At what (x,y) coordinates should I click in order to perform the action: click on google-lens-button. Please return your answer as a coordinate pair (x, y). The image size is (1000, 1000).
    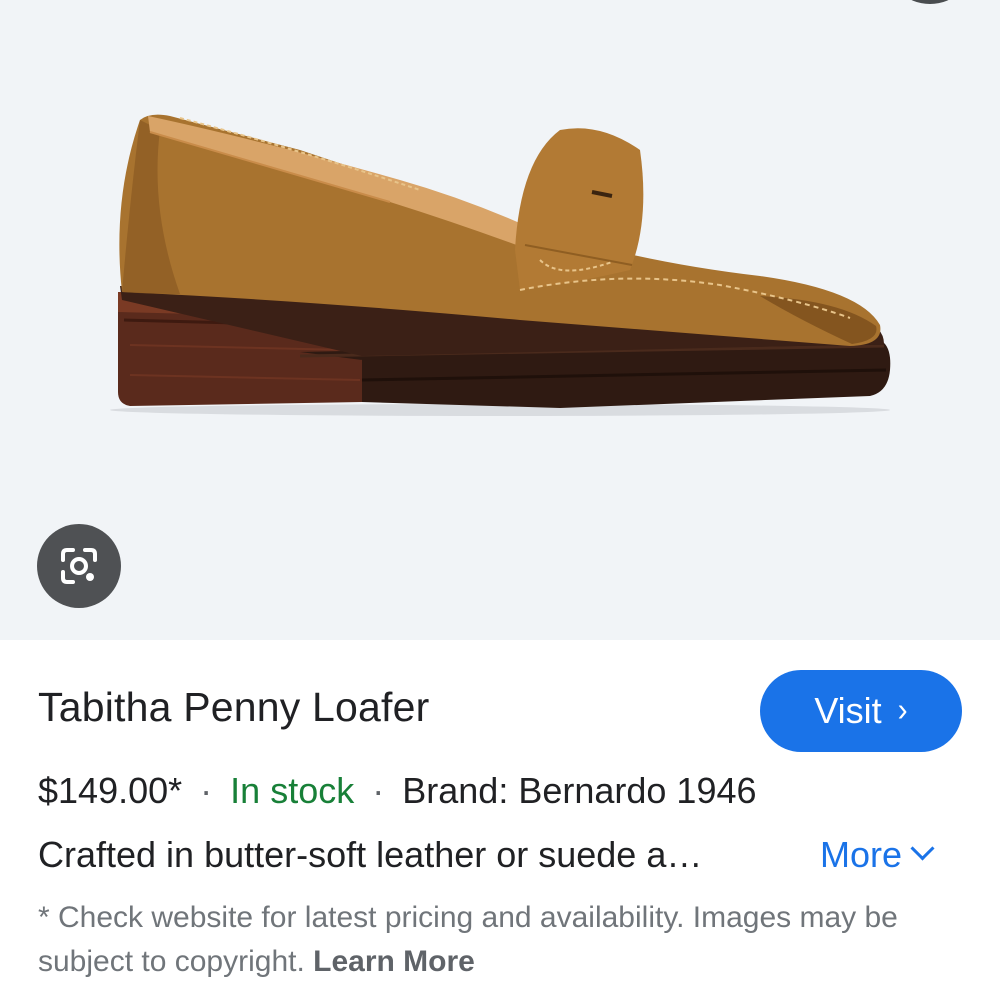
    Looking at the image, I should click on (79, 566).